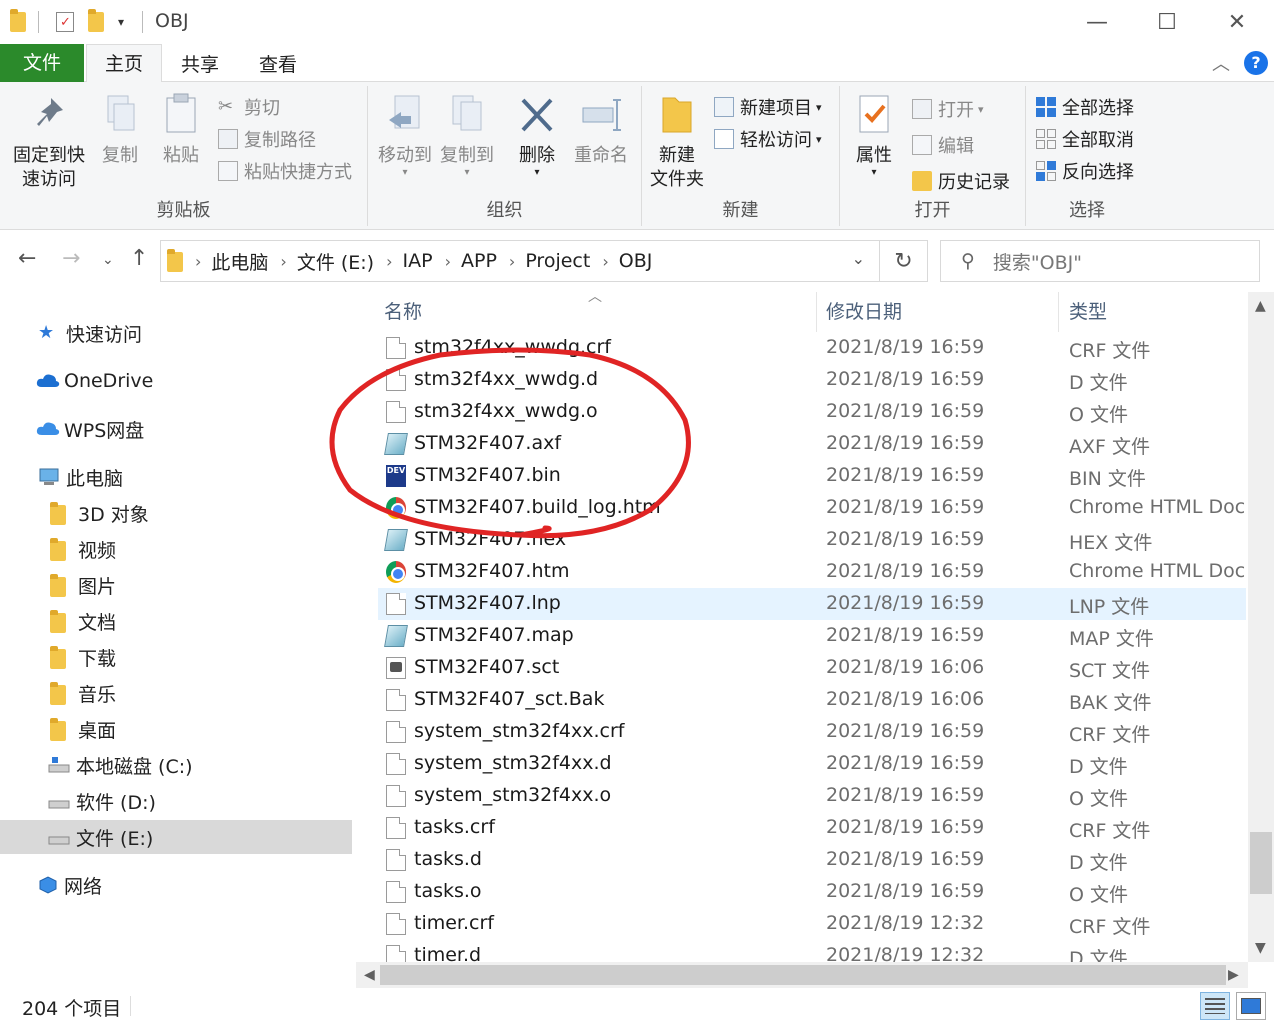 The image size is (1274, 1024). I want to click on file-row: STM32F407.lnp 2021/8/19 16:59 LNP 文件, so click(812, 604).